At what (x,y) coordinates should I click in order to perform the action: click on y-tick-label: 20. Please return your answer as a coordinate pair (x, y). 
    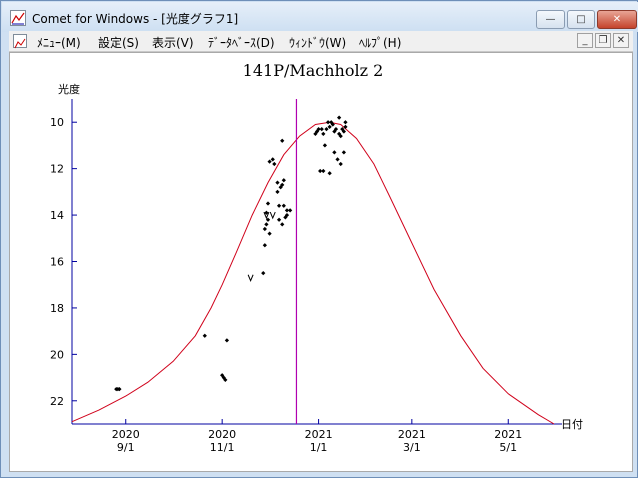
    Looking at the image, I should click on (57, 354).